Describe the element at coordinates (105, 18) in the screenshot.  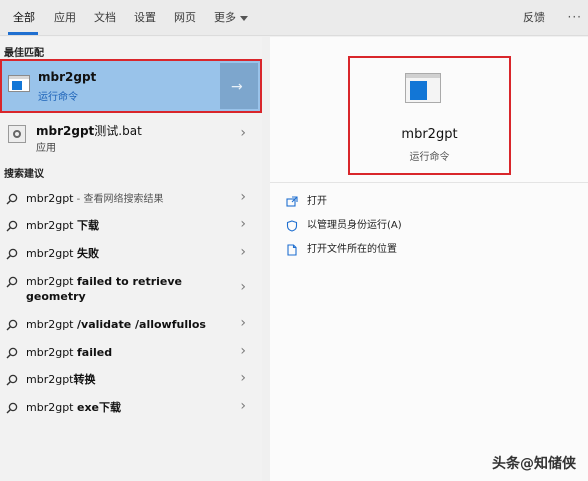
I see `tab-documents: 文档` at that location.